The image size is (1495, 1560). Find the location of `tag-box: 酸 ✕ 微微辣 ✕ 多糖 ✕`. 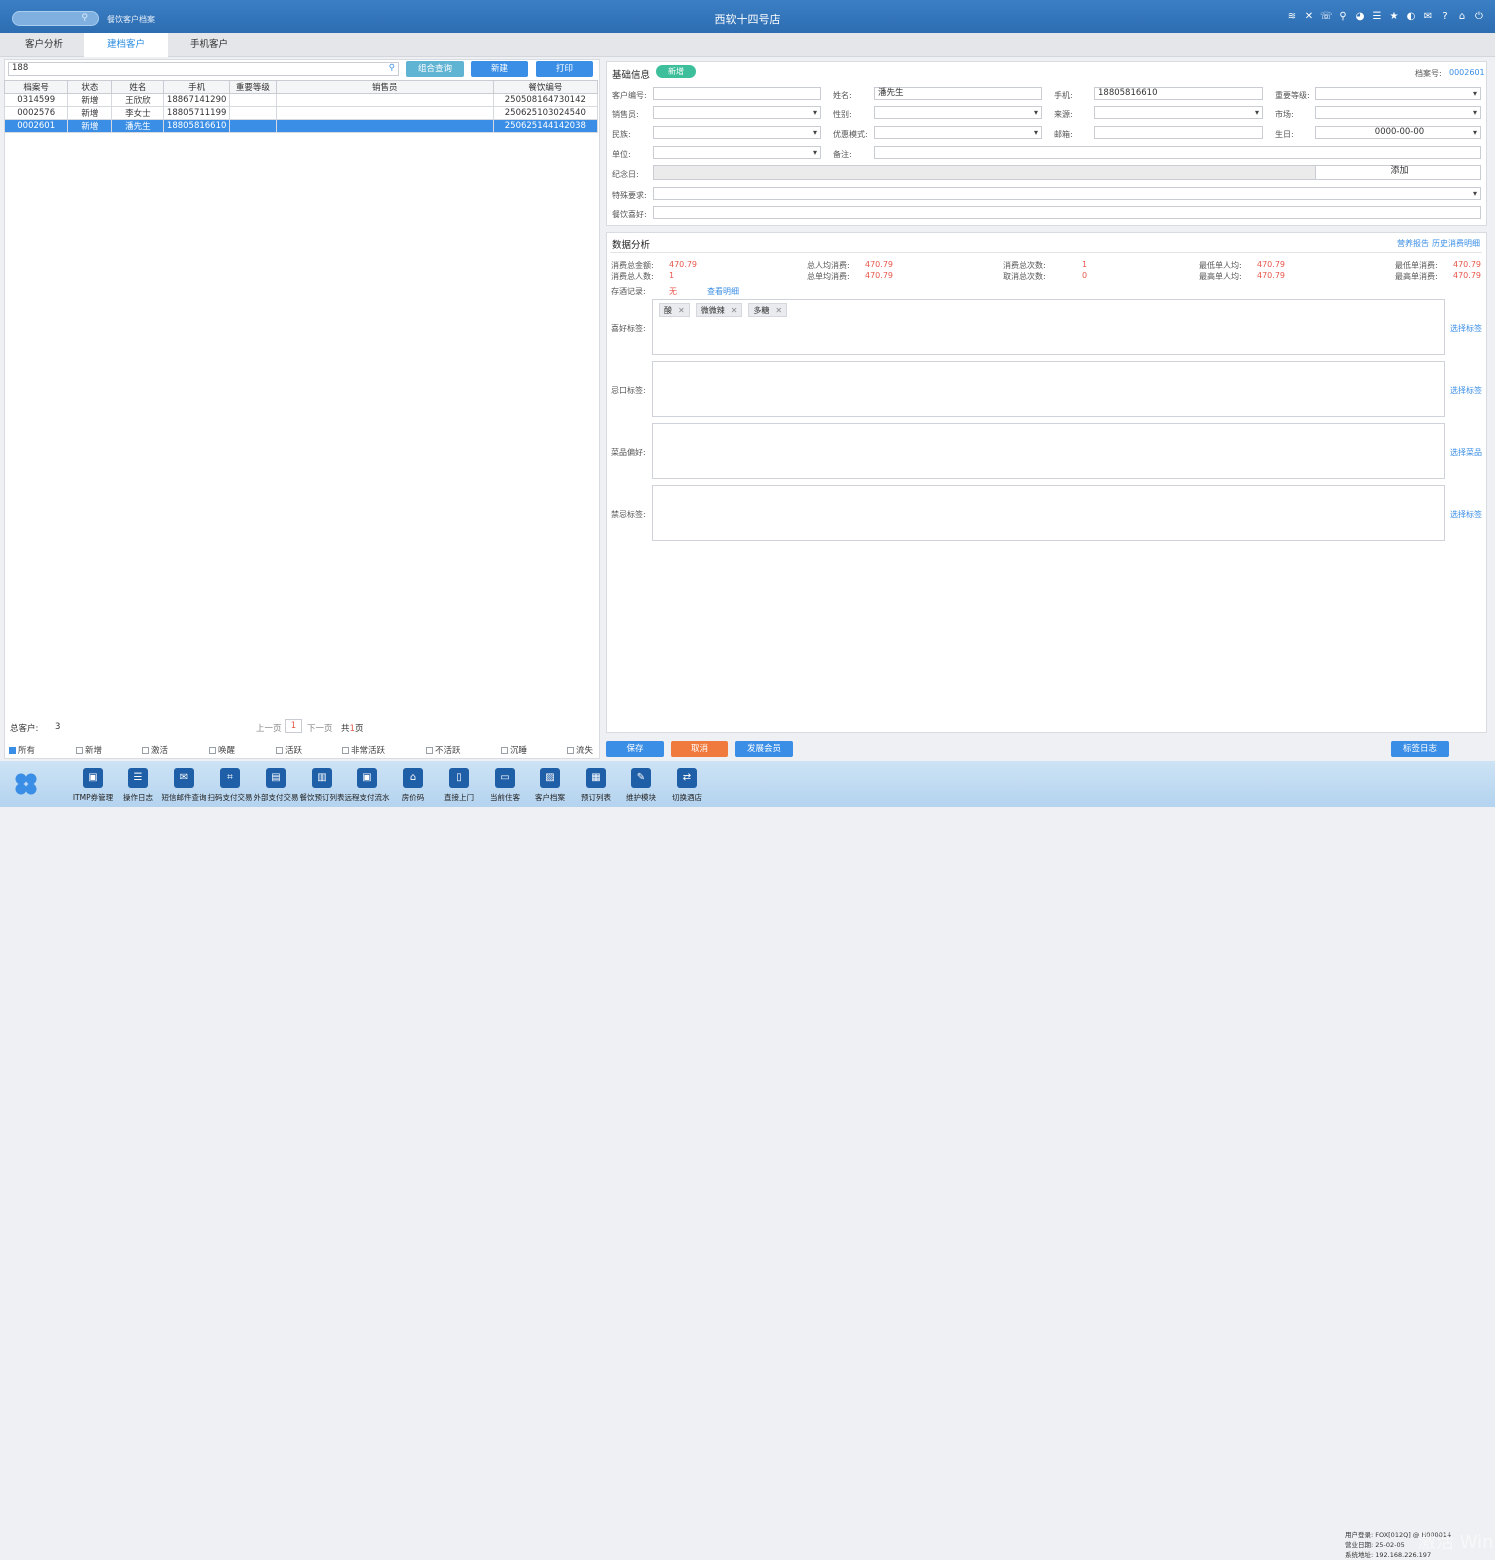

tag-box: 酸 ✕ 微微辣 ✕ 多糖 ✕ is located at coordinates (1048, 327).